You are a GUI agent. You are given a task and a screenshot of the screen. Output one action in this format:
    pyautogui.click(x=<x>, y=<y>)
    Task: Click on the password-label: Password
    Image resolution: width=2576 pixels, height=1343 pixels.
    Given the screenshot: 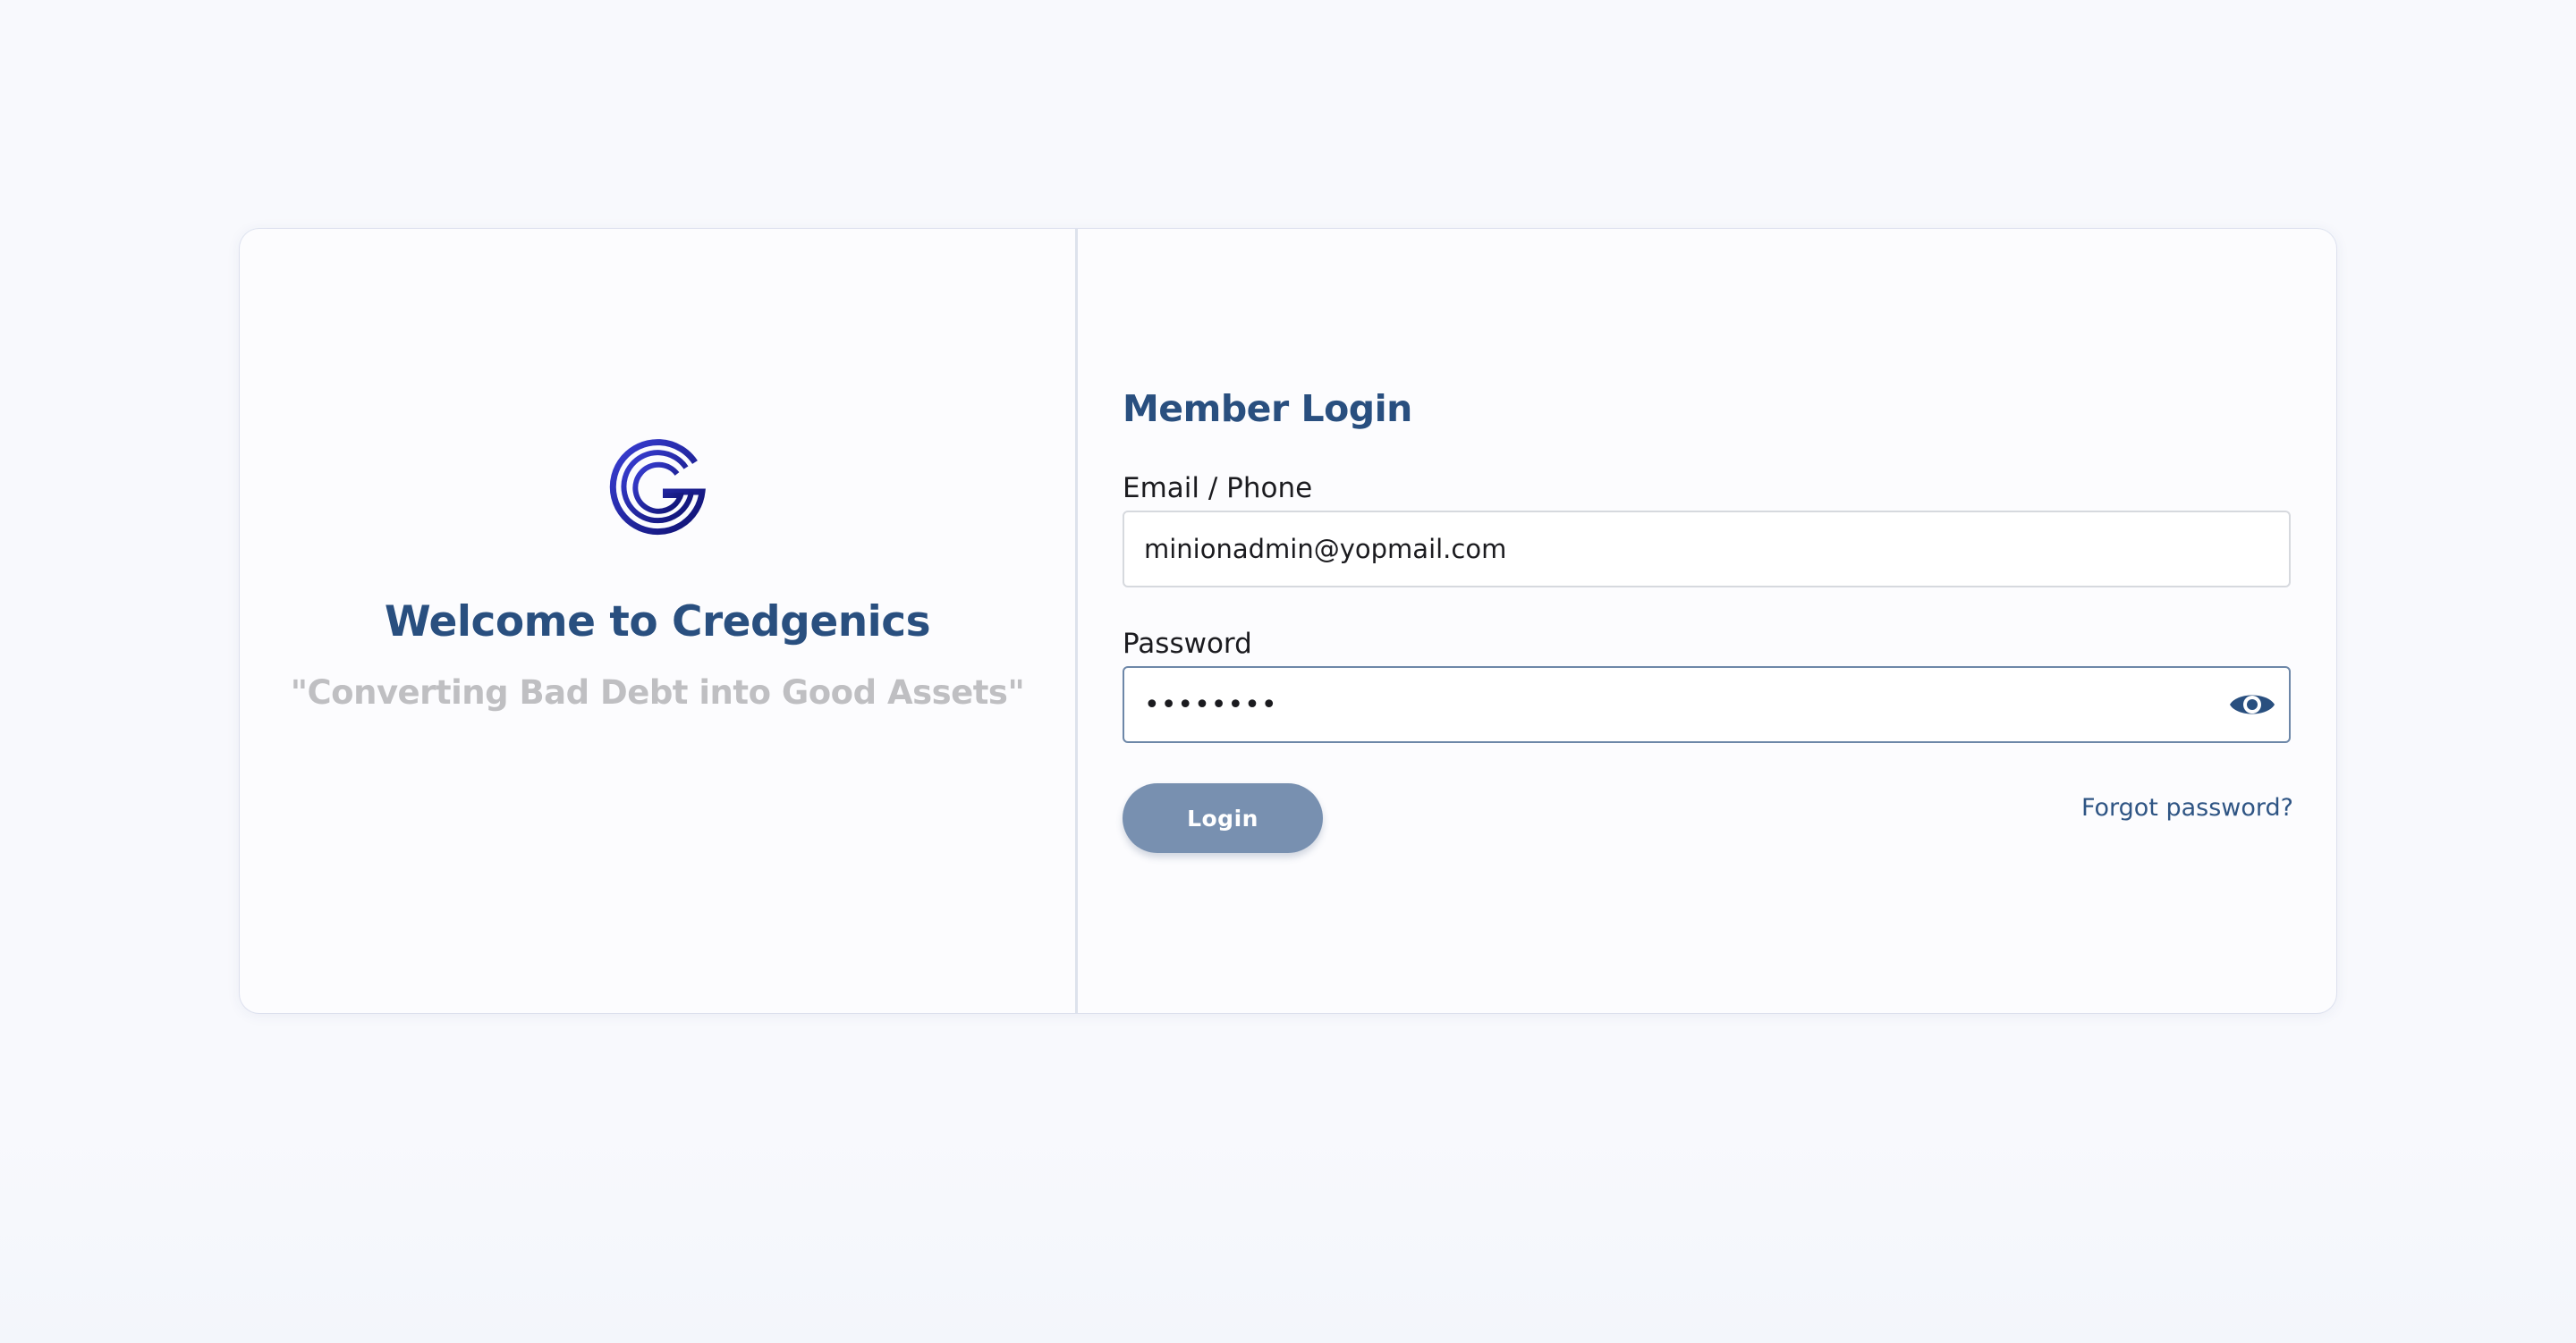 What is the action you would take?
    pyautogui.click(x=1187, y=644)
    